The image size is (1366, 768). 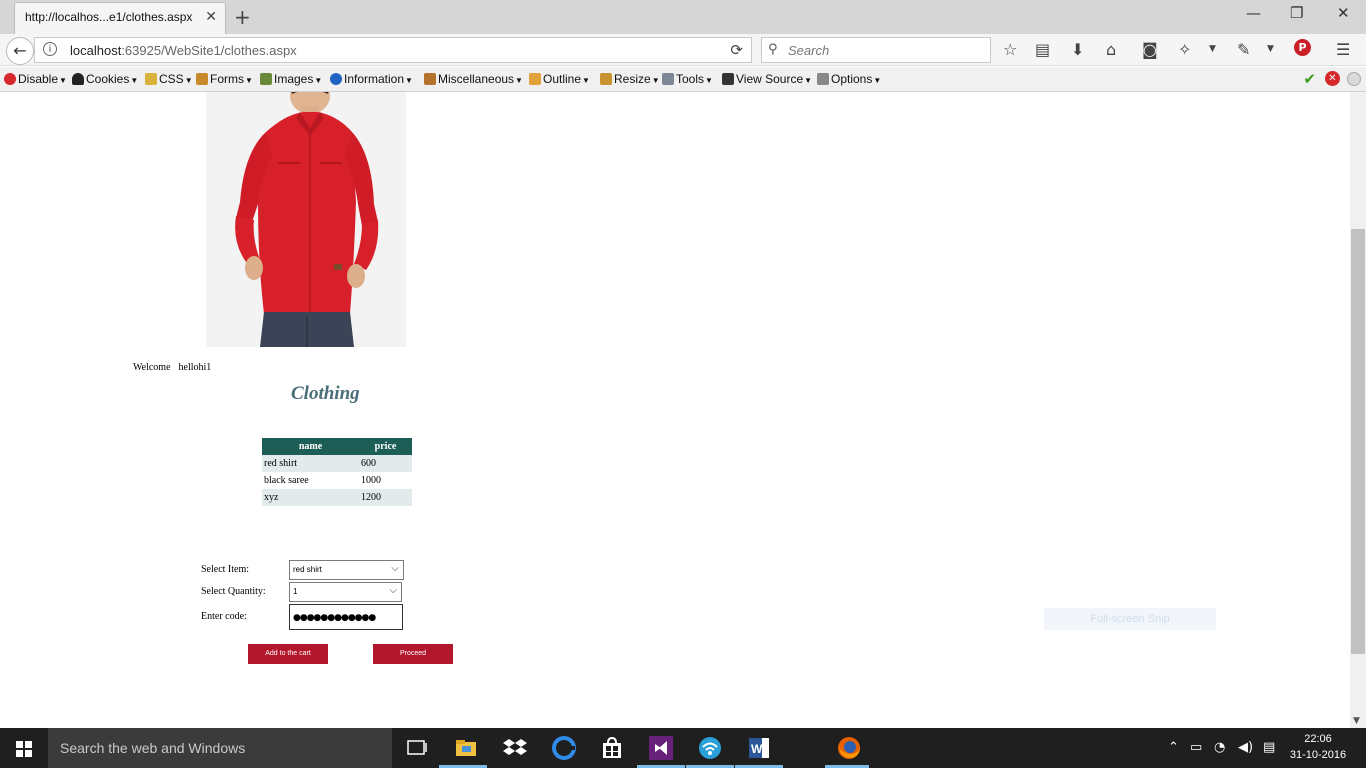 I want to click on menu-icon: ☰, so click(x=1343, y=49).